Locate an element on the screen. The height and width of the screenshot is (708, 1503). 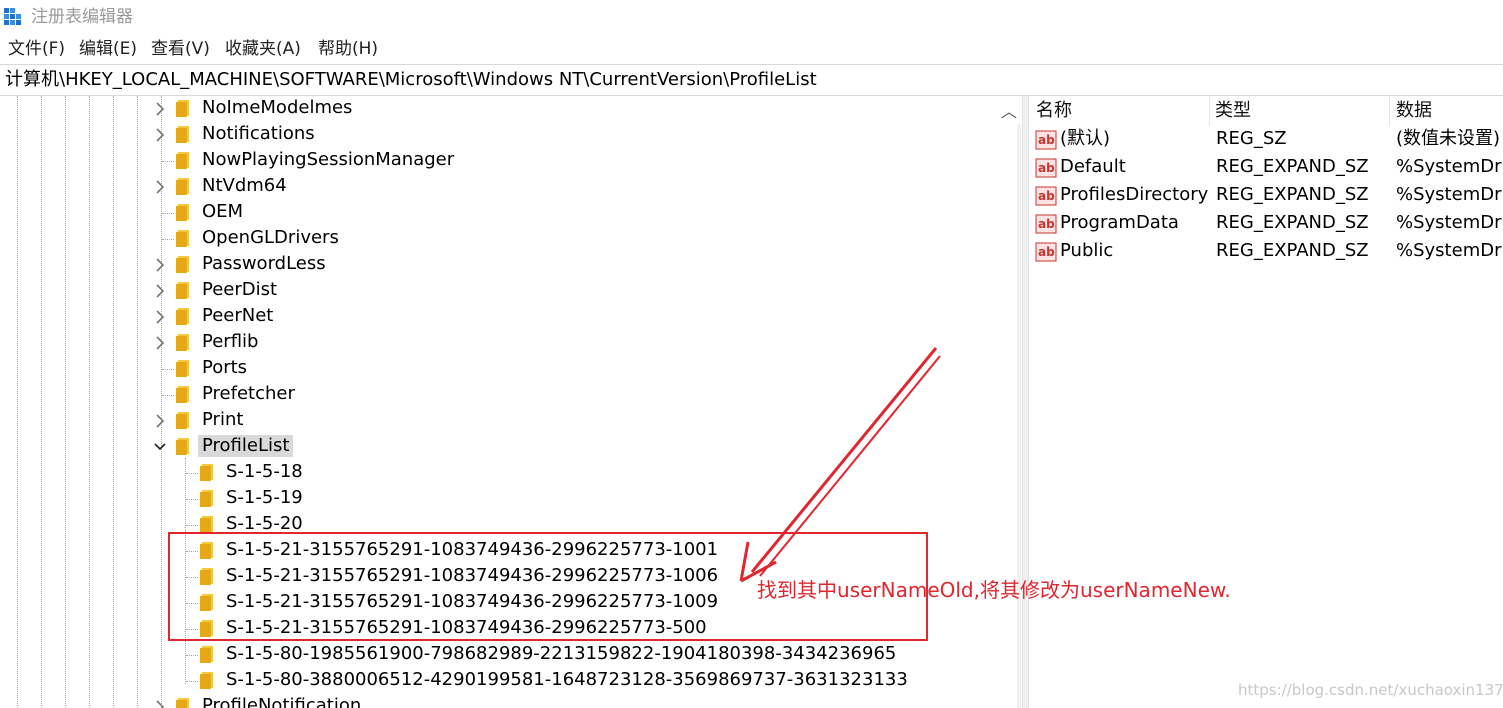
annotation-arrow-icon is located at coordinates (840, 465).